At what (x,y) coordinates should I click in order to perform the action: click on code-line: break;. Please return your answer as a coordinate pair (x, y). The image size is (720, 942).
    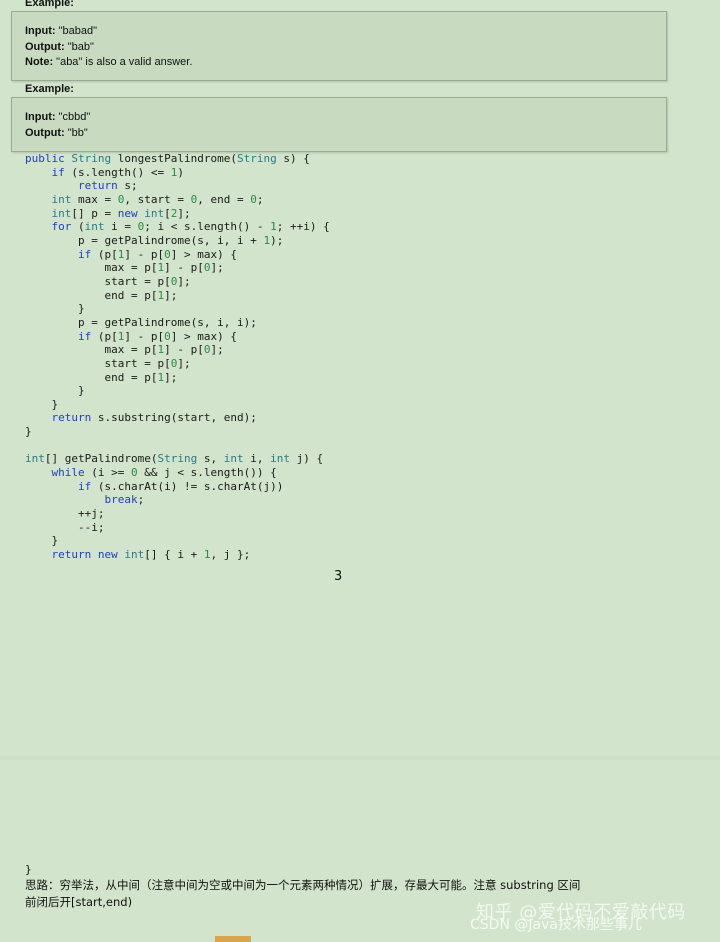
    Looking at the image, I should click on (124, 500).